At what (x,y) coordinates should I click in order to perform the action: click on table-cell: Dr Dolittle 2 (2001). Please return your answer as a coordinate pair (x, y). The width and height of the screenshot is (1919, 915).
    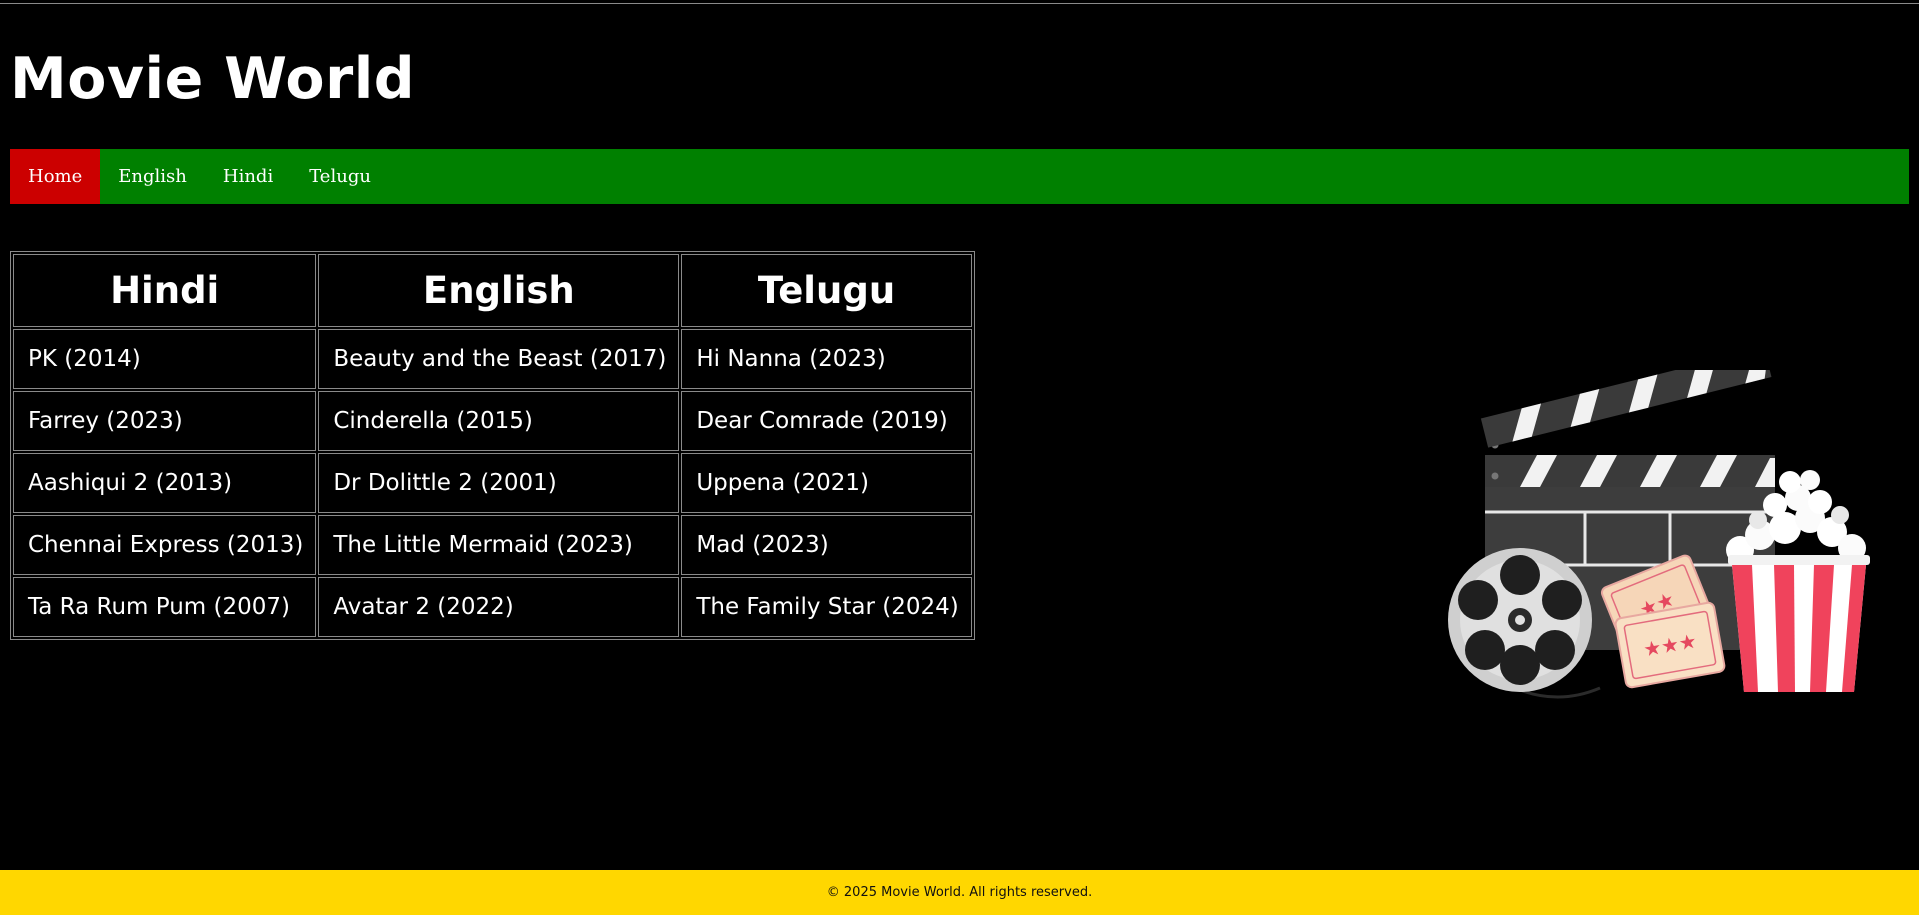
    Looking at the image, I should click on (499, 483).